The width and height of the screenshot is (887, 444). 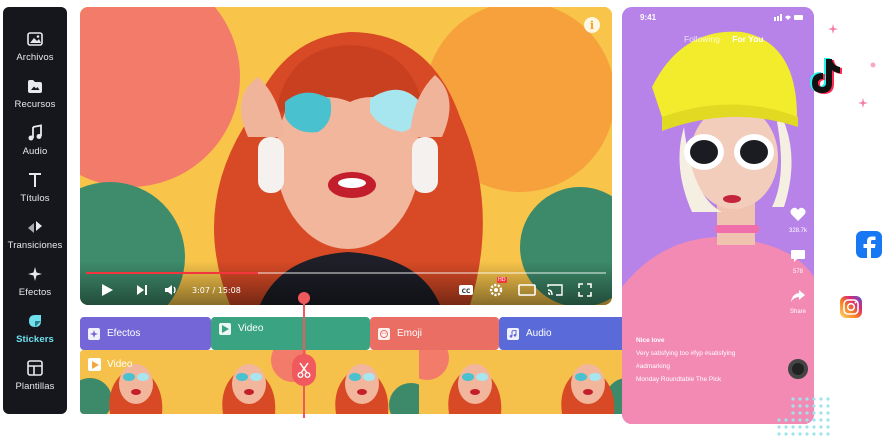 I want to click on volume-button, so click(x=171, y=290).